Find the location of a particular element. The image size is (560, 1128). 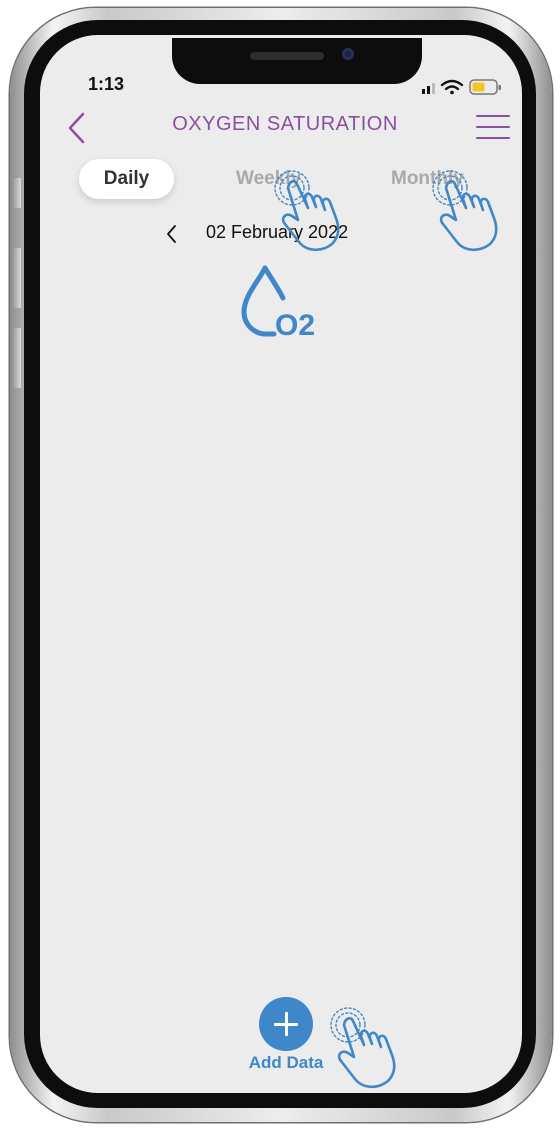

phone-notch is located at coordinates (297, 61).